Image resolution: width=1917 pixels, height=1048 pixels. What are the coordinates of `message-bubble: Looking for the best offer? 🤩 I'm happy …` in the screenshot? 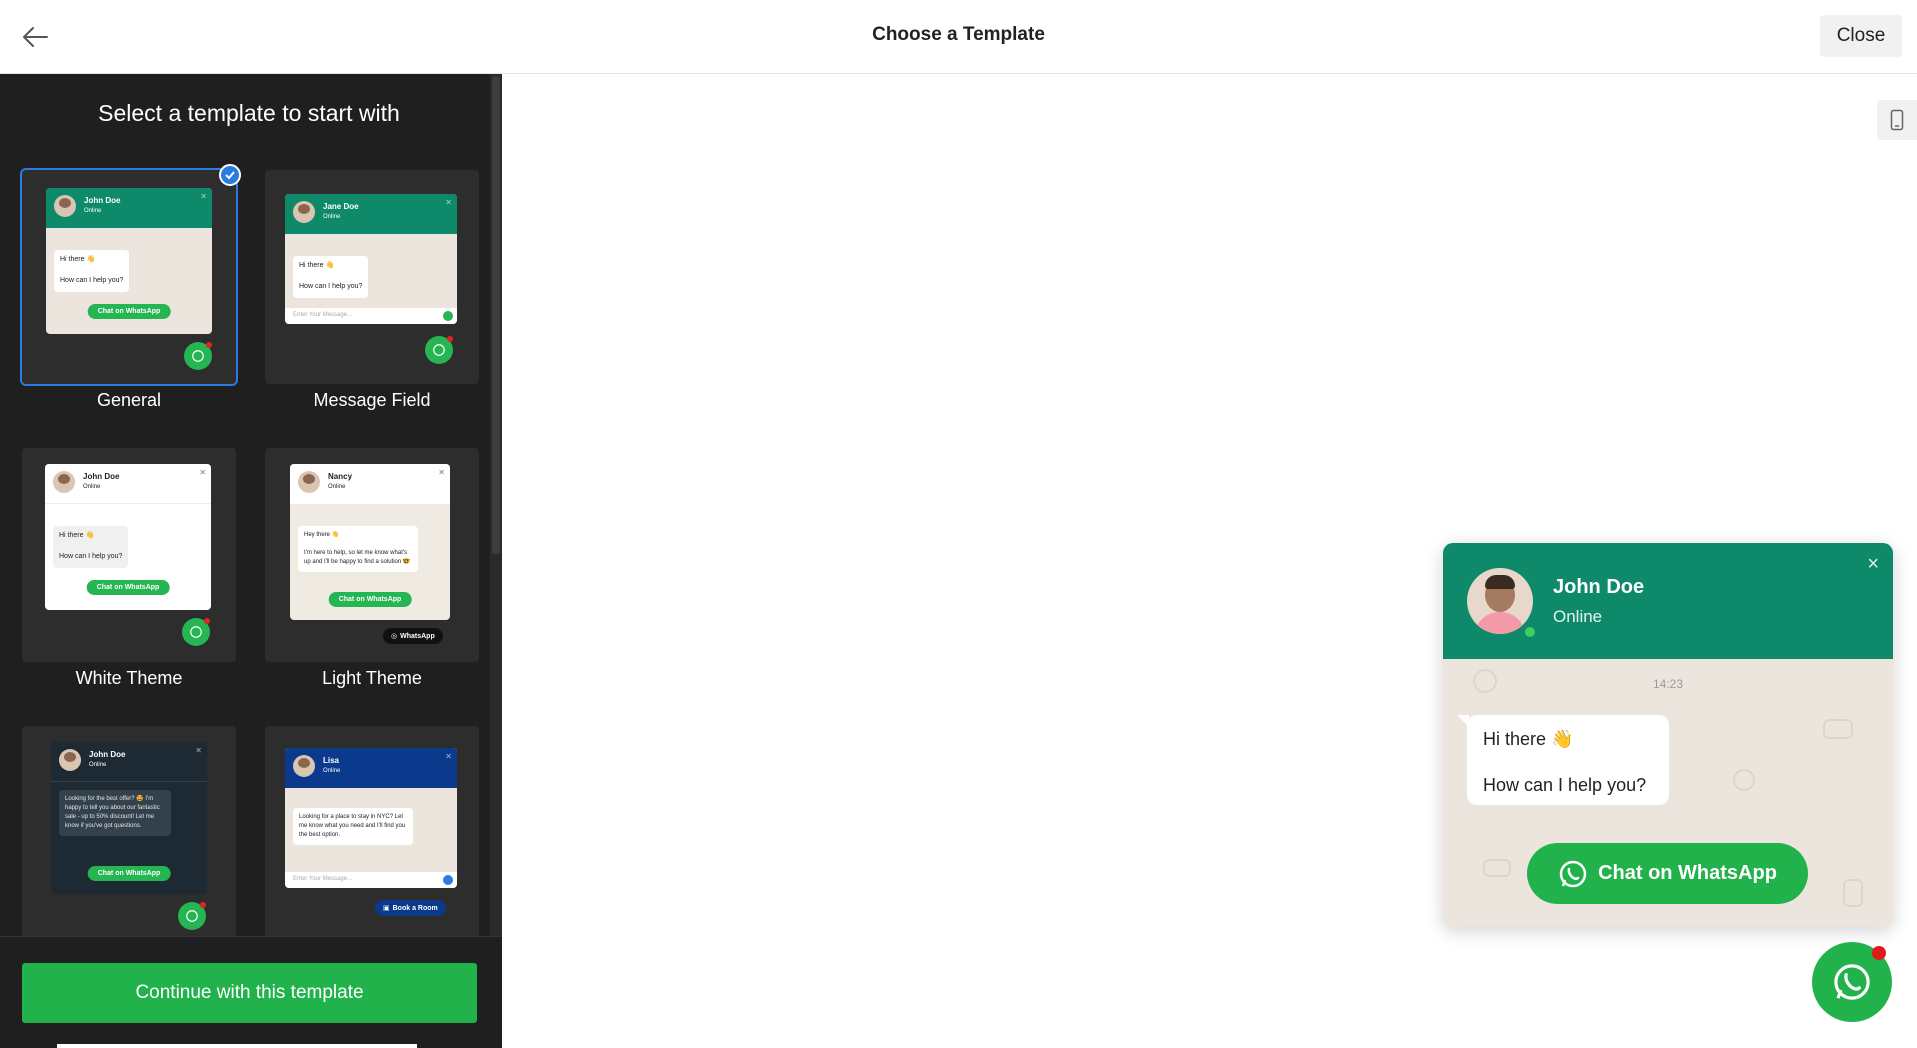 It's located at (115, 813).